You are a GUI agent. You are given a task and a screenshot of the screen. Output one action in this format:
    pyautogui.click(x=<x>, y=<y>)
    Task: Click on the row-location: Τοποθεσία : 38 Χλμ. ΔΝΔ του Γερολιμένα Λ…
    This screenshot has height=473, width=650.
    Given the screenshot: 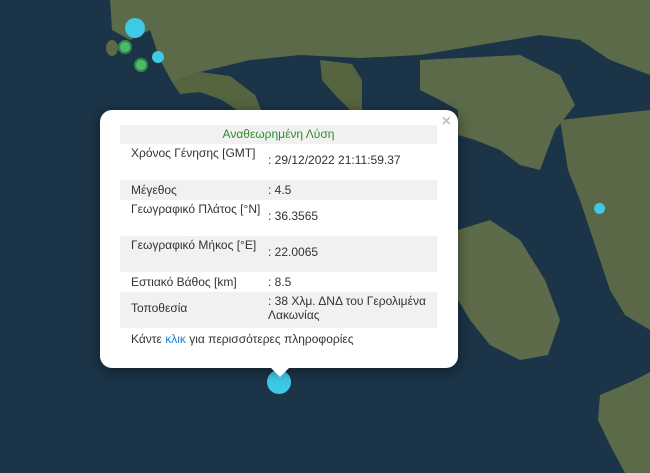 What is the action you would take?
    pyautogui.click(x=278, y=310)
    